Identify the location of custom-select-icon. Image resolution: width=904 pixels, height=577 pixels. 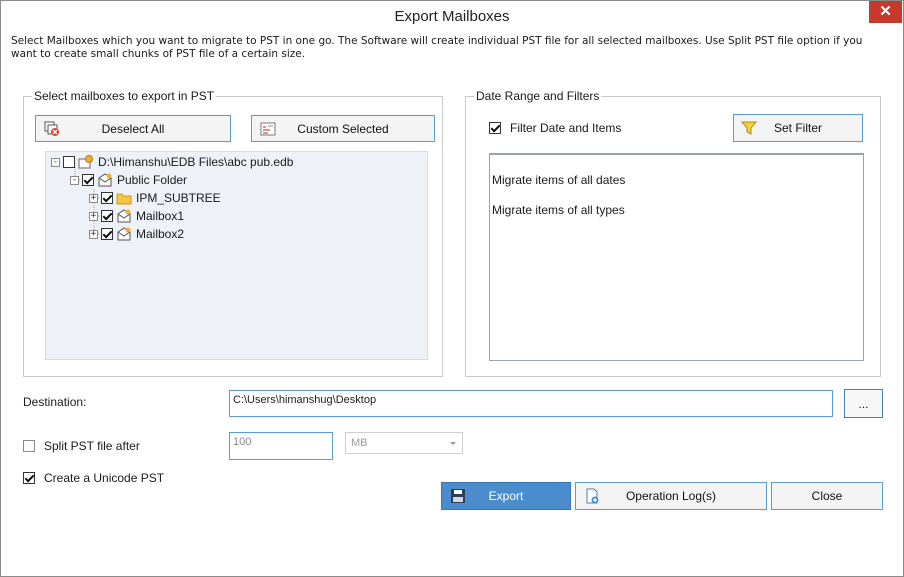
(268, 129).